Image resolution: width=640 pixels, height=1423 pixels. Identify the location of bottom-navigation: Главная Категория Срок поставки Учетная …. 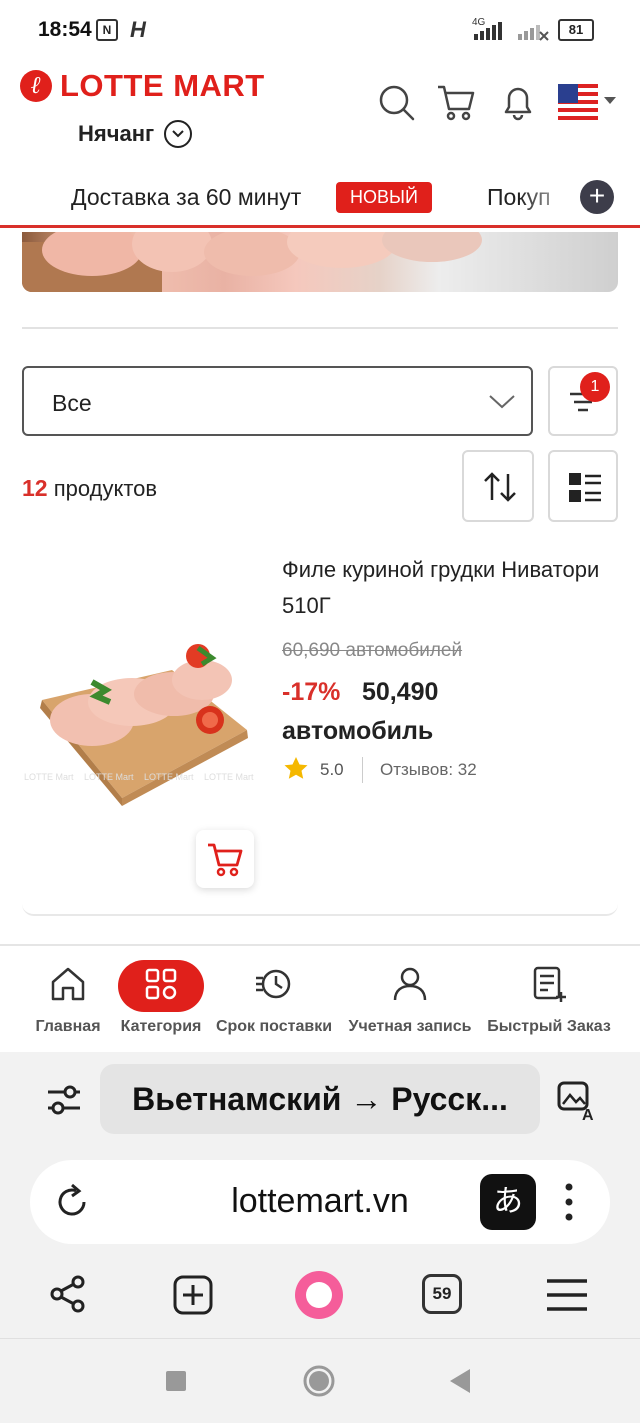
(320, 998).